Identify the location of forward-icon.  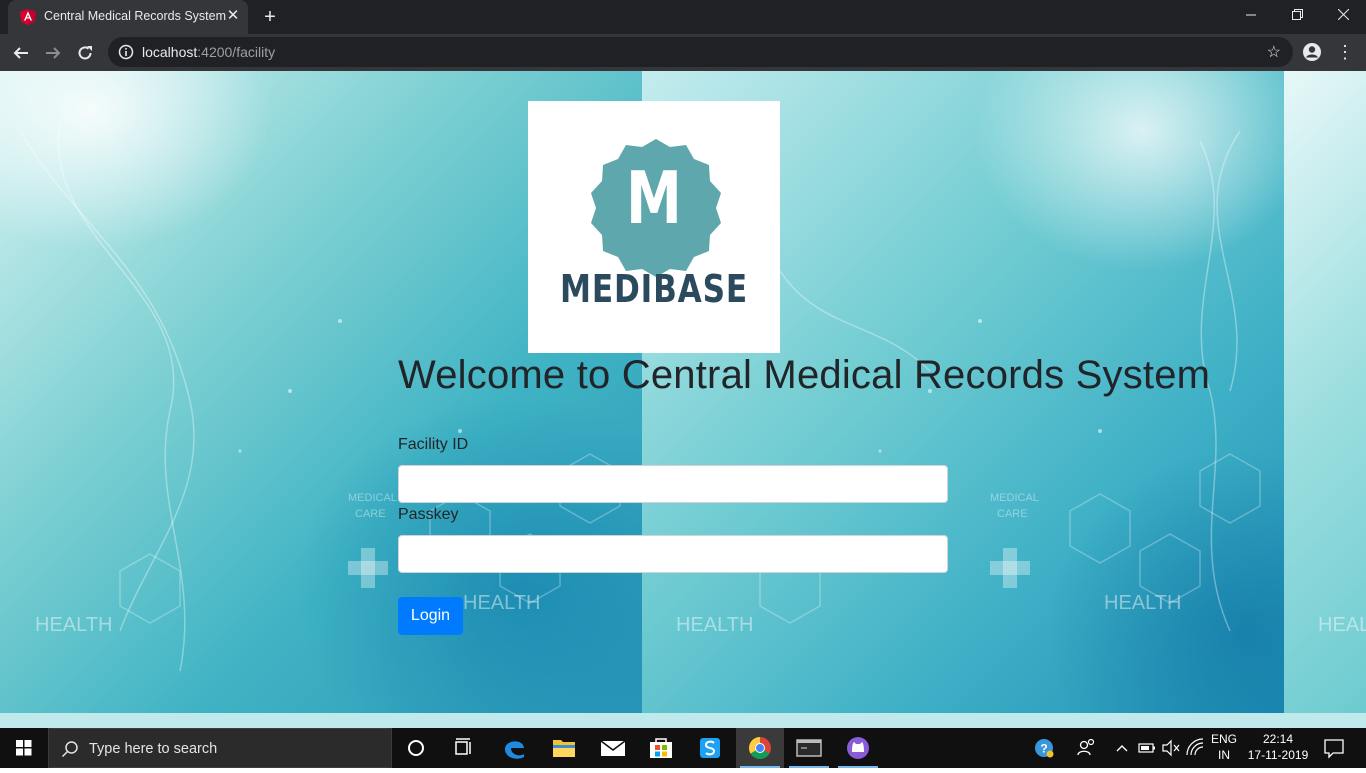
(53, 53).